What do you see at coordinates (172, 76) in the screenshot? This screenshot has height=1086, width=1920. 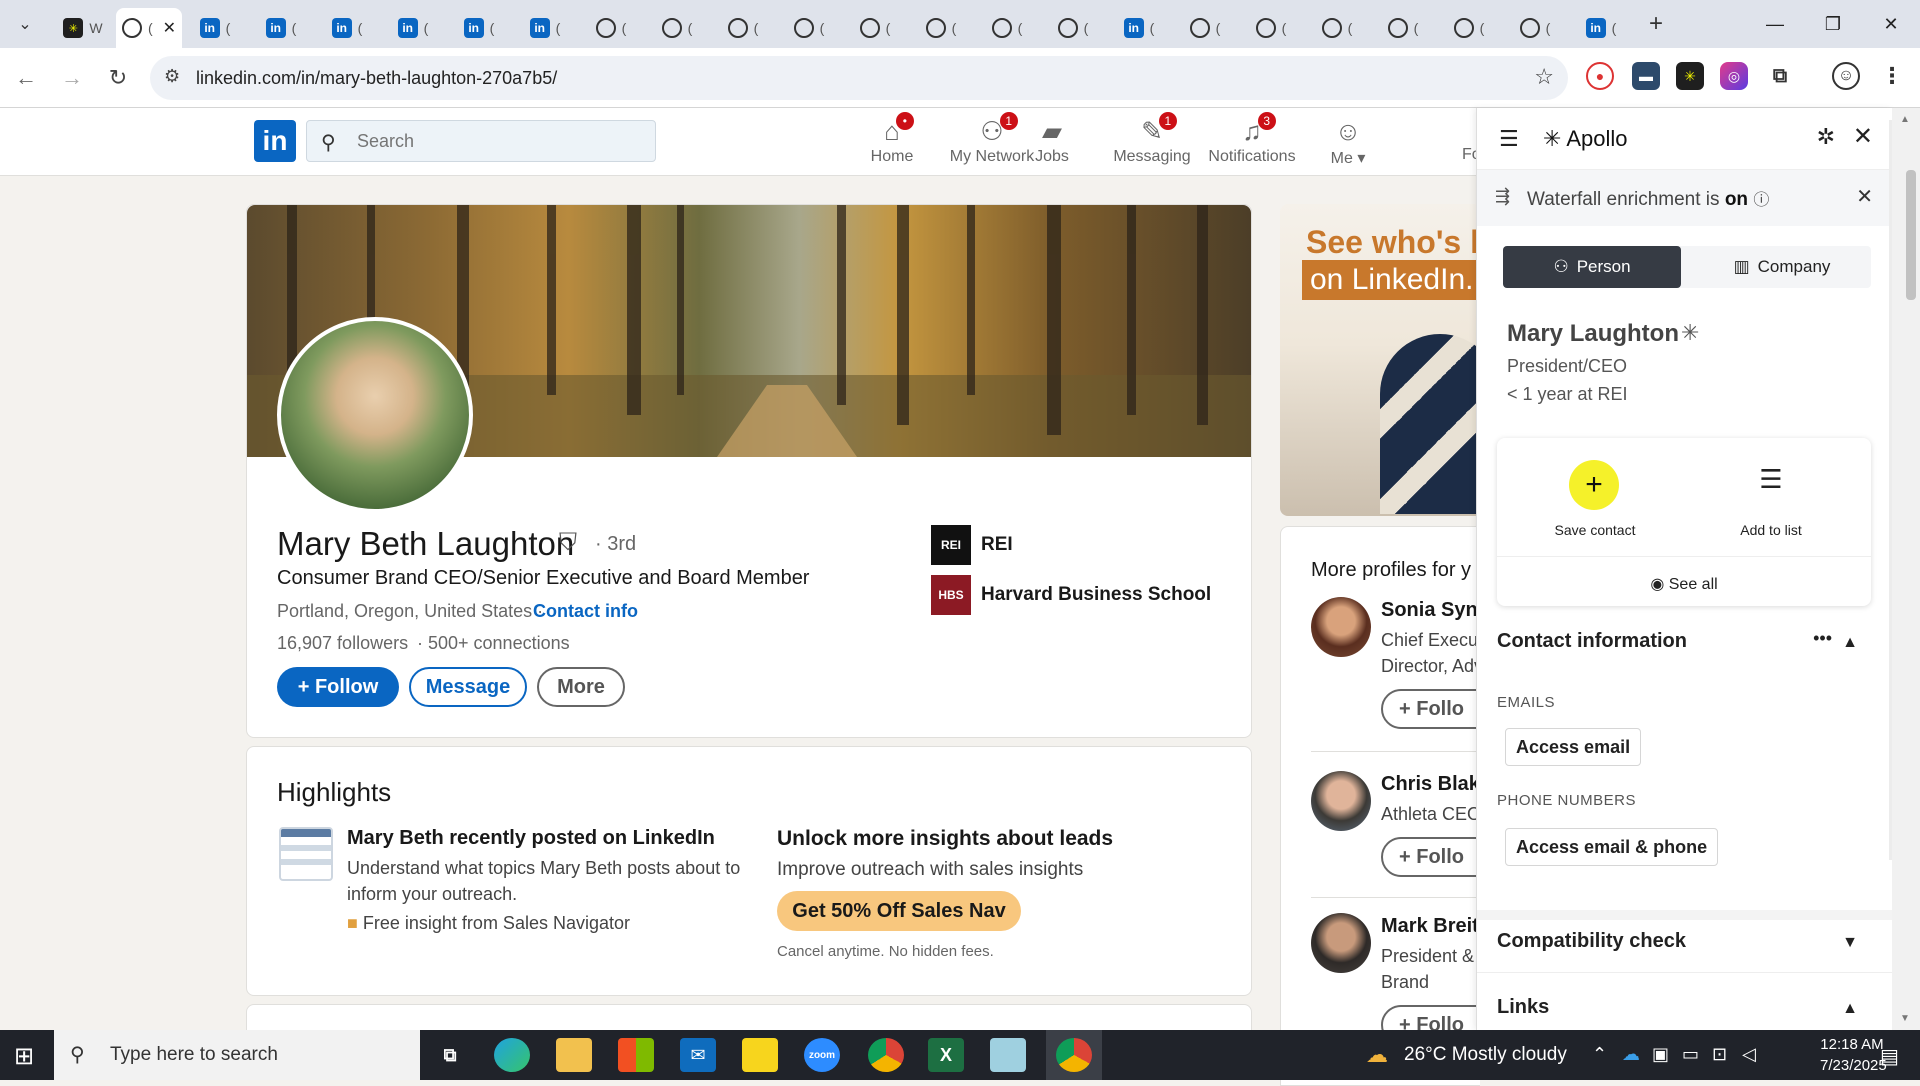 I see `site-info-icon: ⚙` at bounding box center [172, 76].